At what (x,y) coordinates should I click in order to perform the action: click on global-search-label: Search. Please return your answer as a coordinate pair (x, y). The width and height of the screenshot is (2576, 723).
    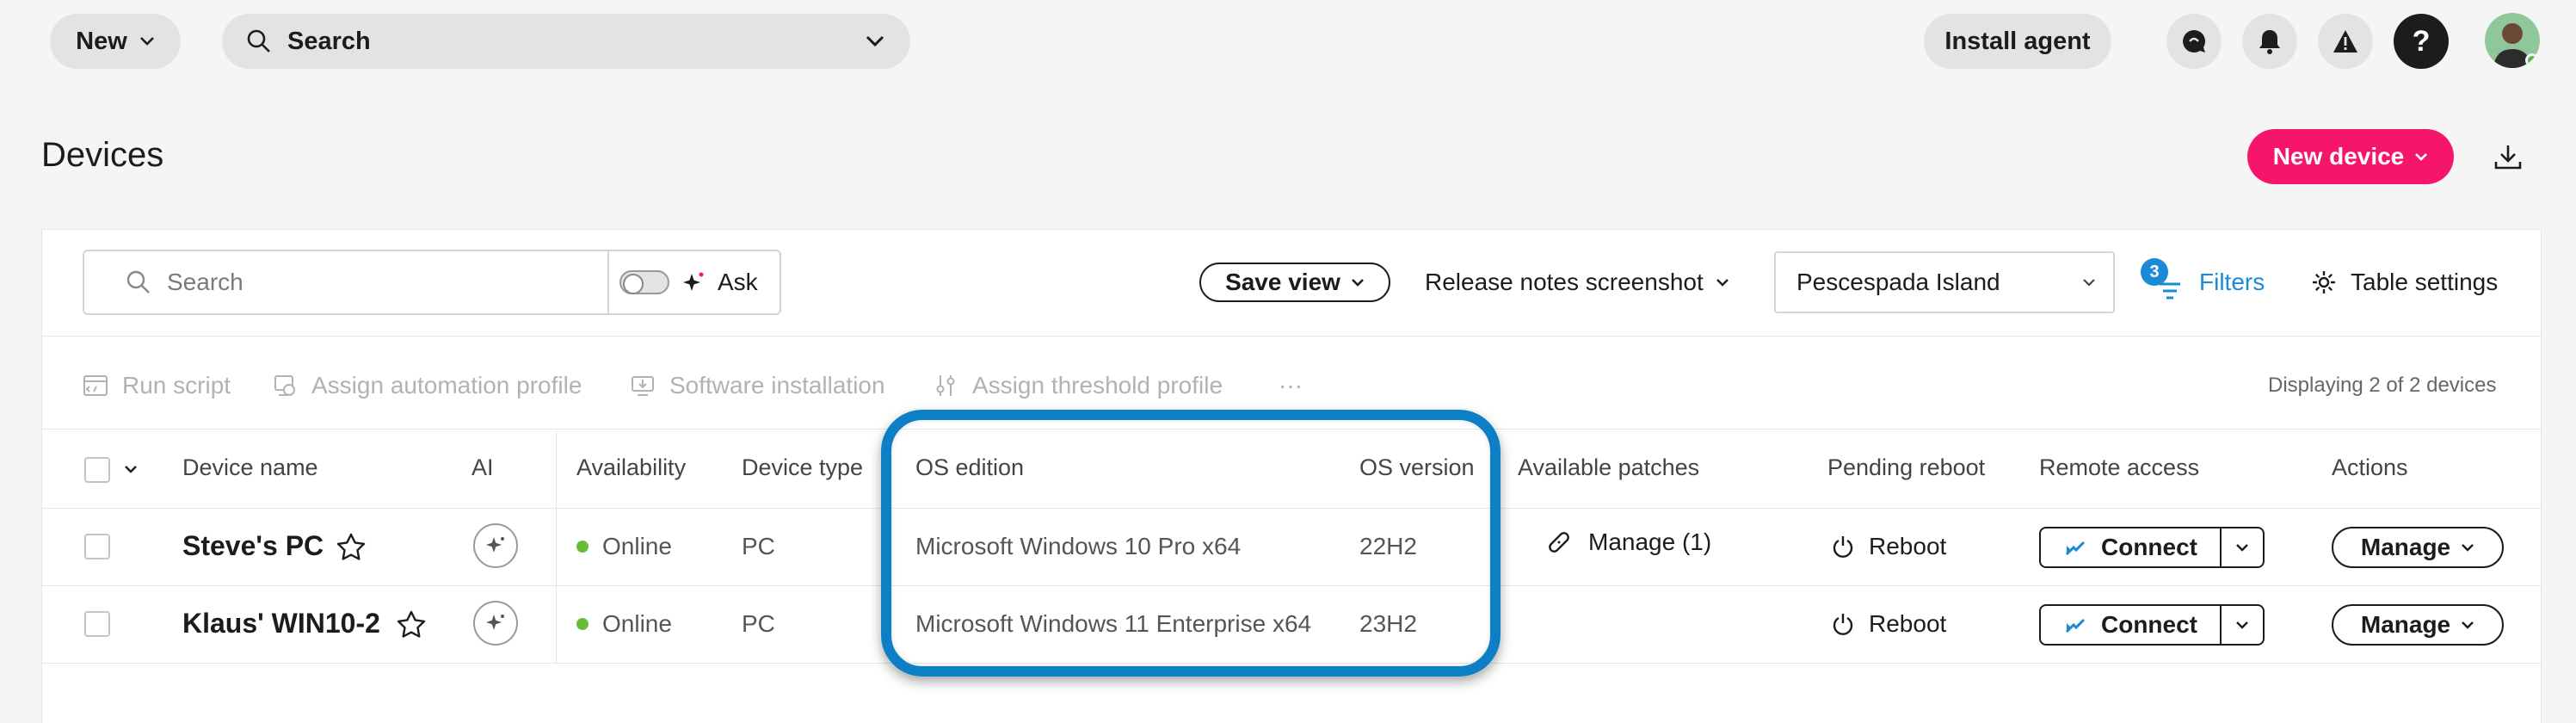
    Looking at the image, I should click on (329, 41).